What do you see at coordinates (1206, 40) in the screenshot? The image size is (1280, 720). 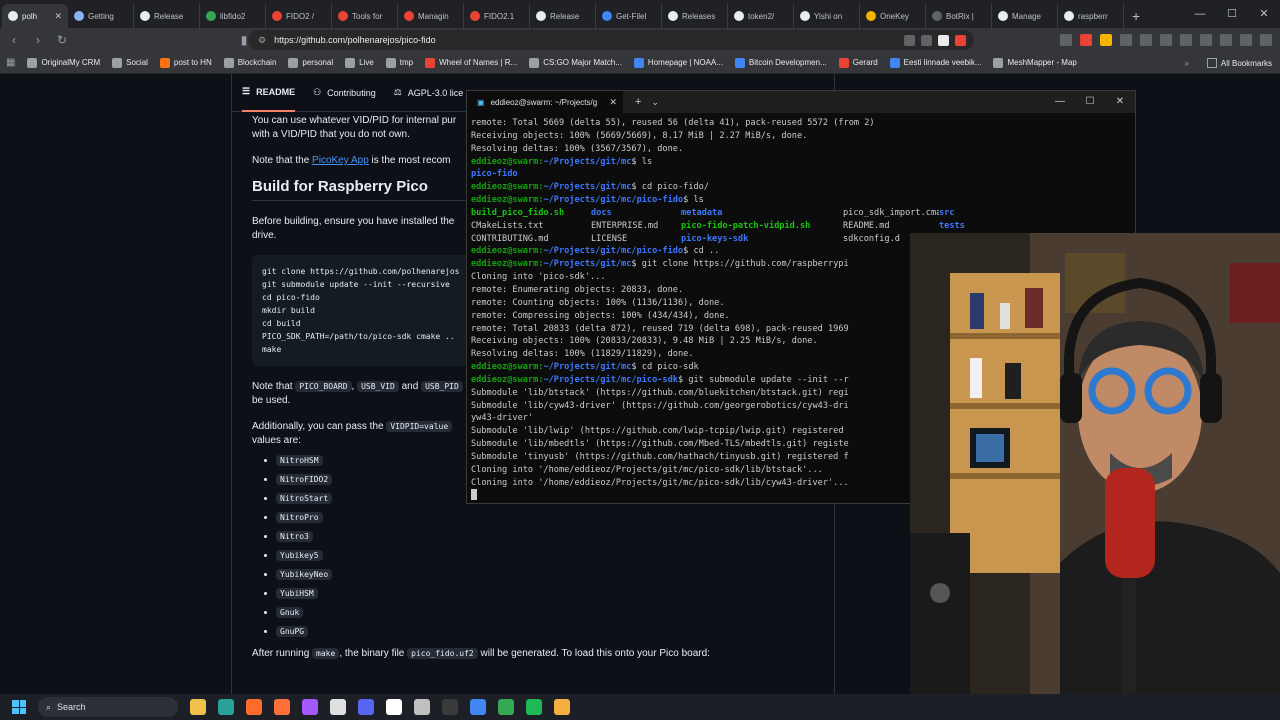 I see `sidebar-icon` at bounding box center [1206, 40].